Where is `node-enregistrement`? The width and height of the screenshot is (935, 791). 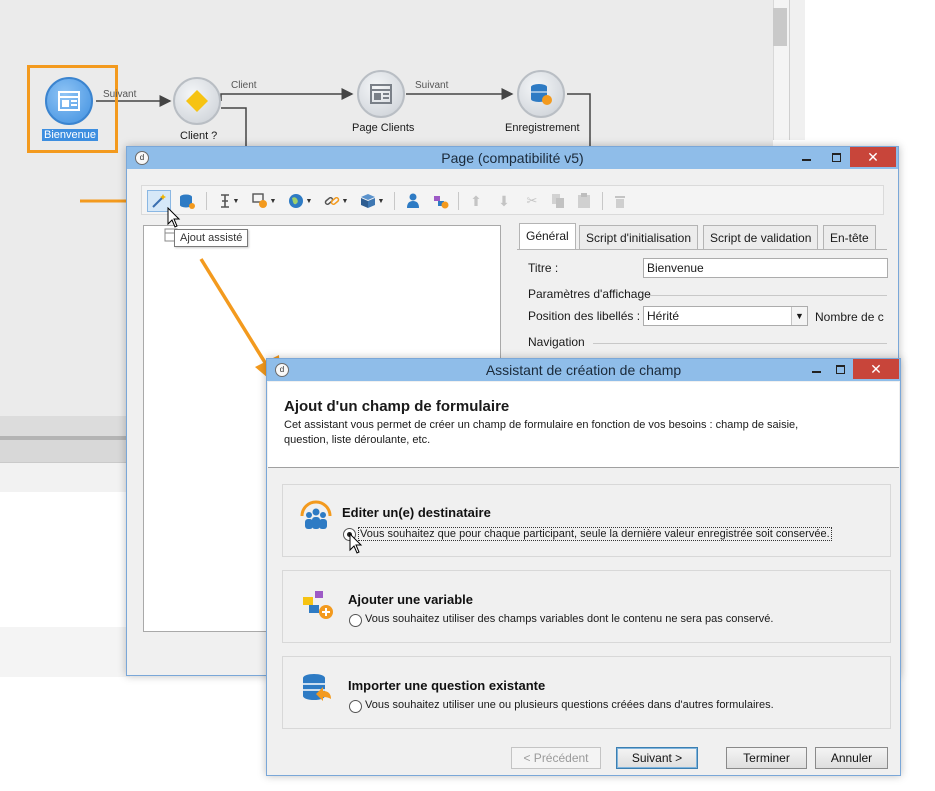
node-enregistrement is located at coordinates (541, 94).